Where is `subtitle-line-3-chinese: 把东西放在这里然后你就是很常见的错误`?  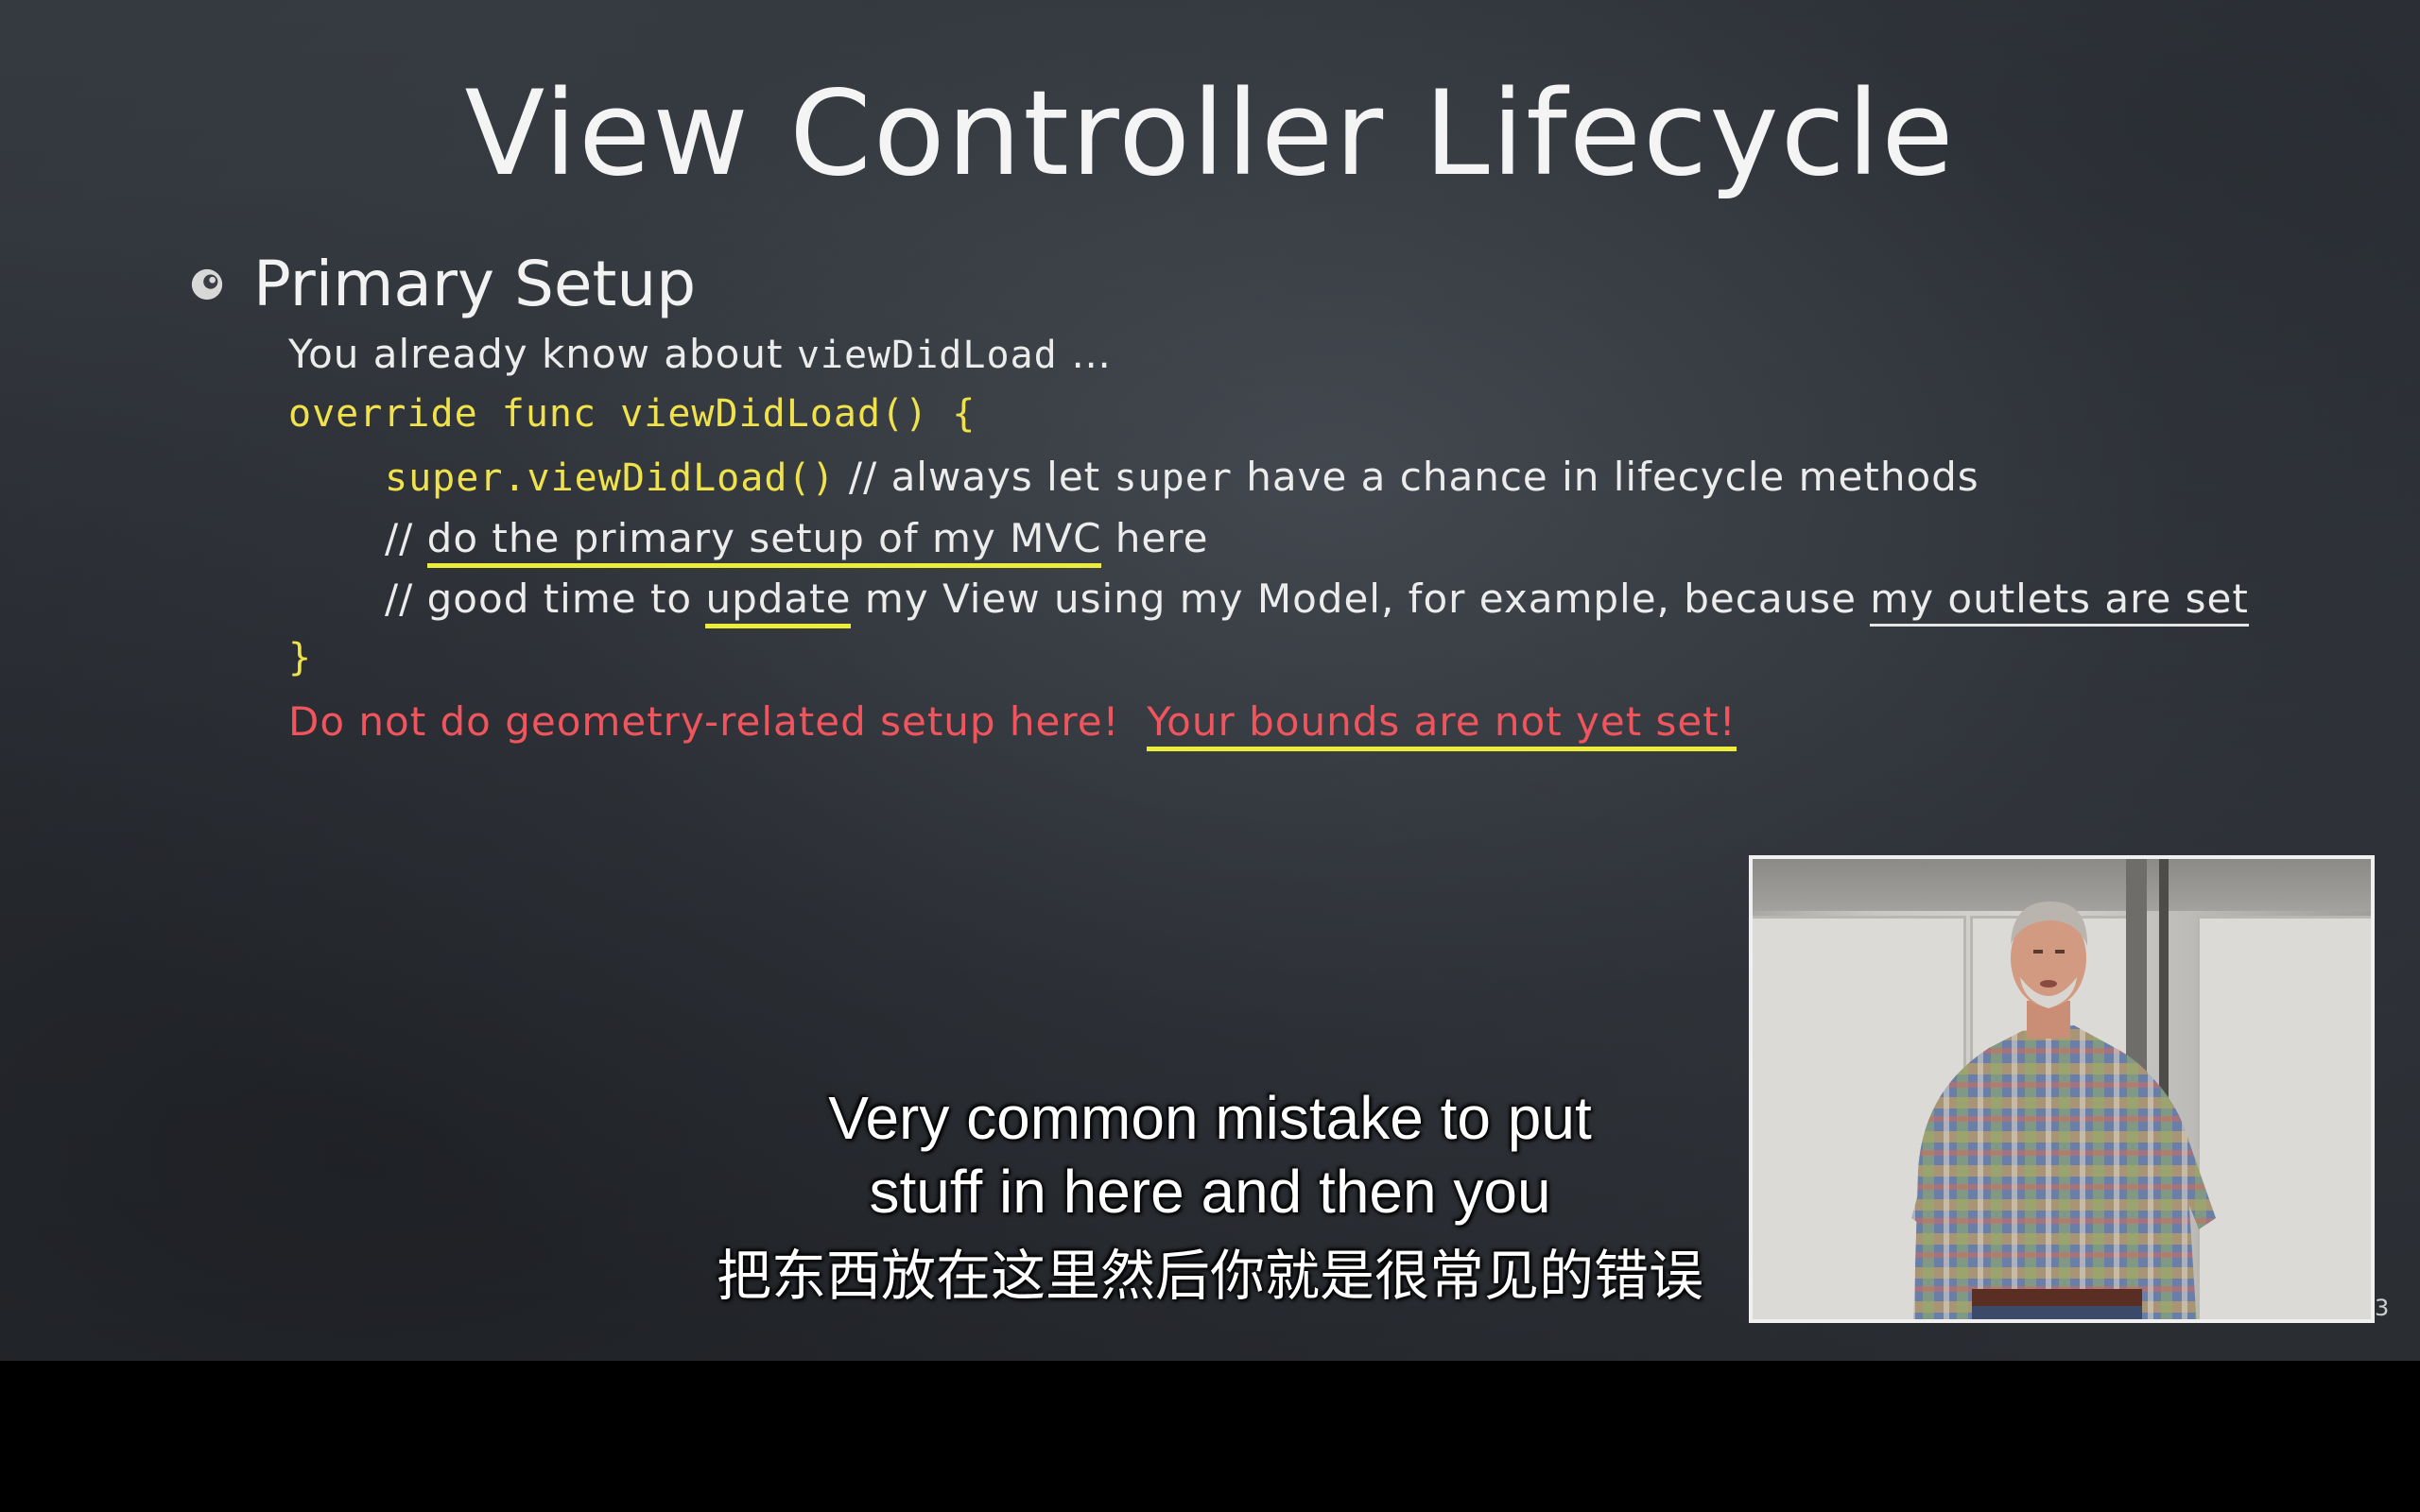 subtitle-line-3-chinese: 把东西放在这里然后你就是很常见的错误 is located at coordinates (1210, 1276).